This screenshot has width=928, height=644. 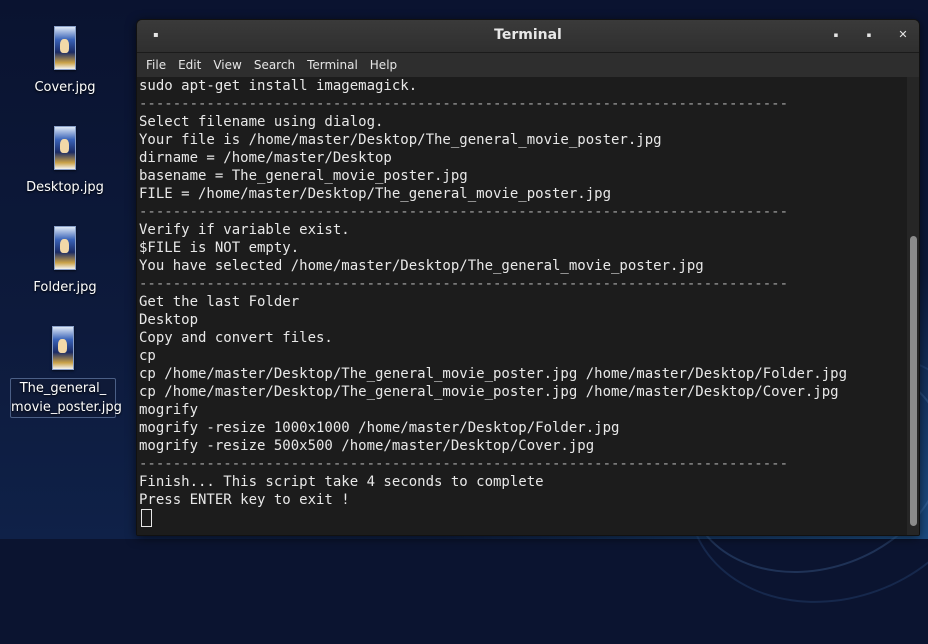 What do you see at coordinates (169, 320) in the screenshot?
I see `terminal-line: Desktop` at bounding box center [169, 320].